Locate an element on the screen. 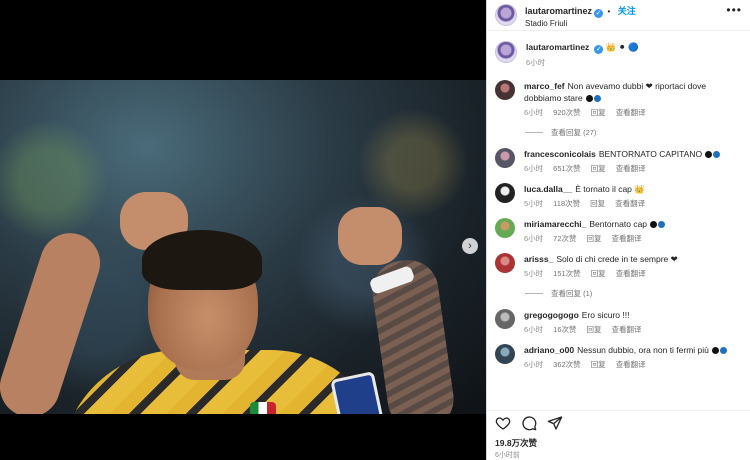 The height and width of the screenshot is (460, 750). comment-text: BENTORNATO CAPITANO is located at coordinates (650, 154).